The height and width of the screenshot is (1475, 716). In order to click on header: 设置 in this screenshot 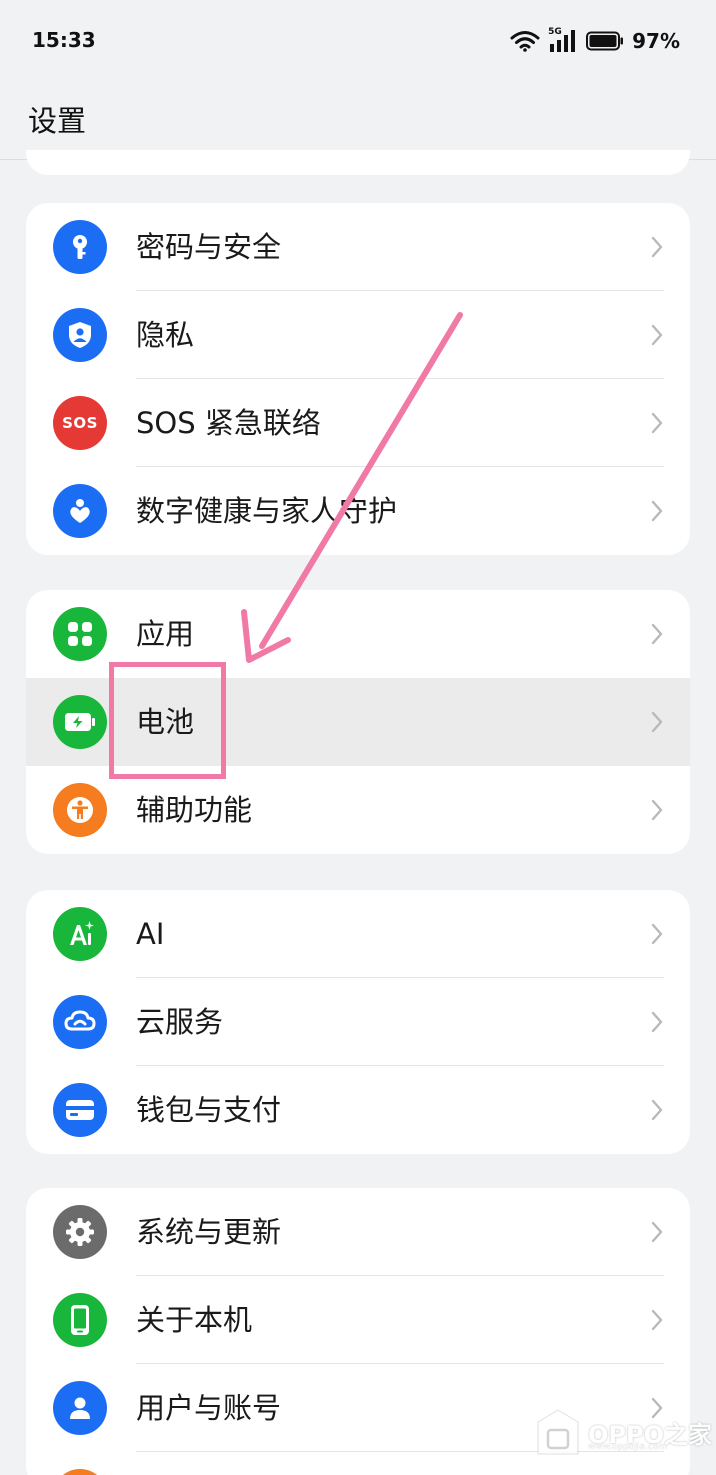, I will do `click(358, 120)`.